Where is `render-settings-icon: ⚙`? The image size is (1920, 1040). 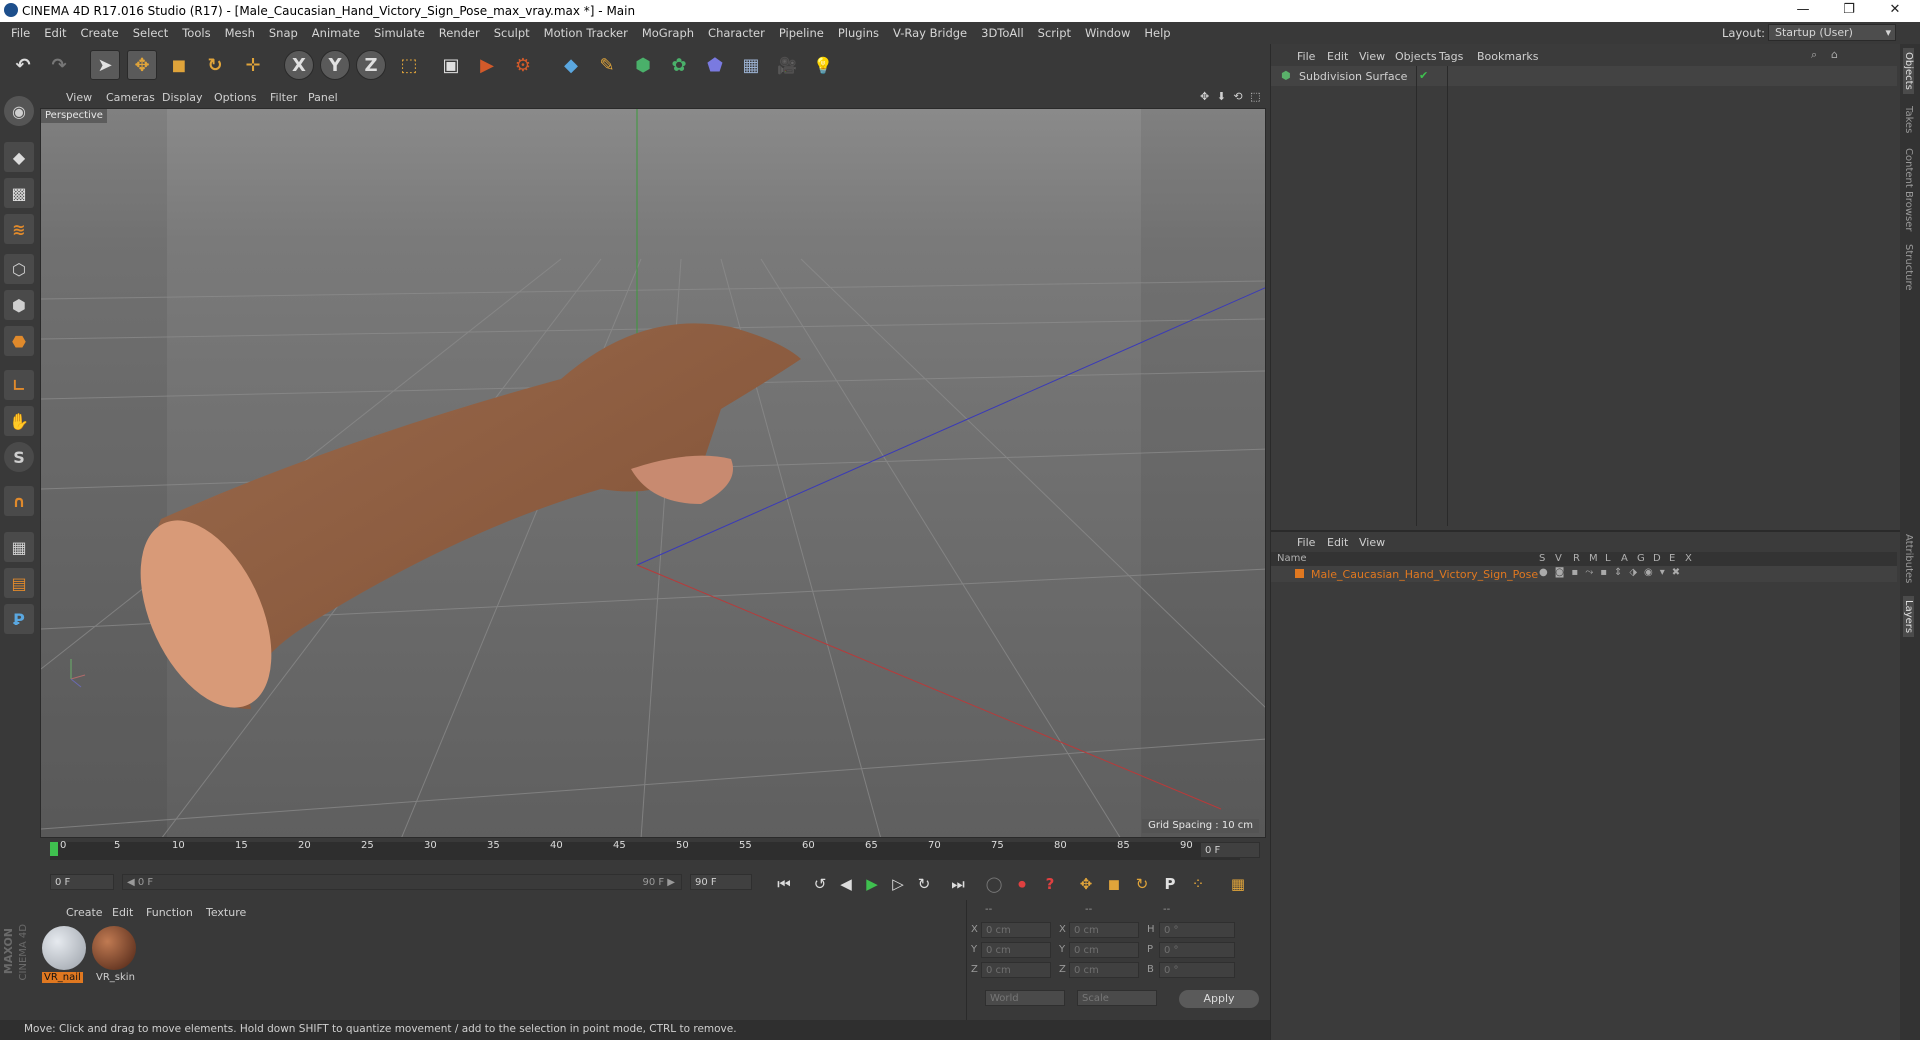 render-settings-icon: ⚙ is located at coordinates (523, 65).